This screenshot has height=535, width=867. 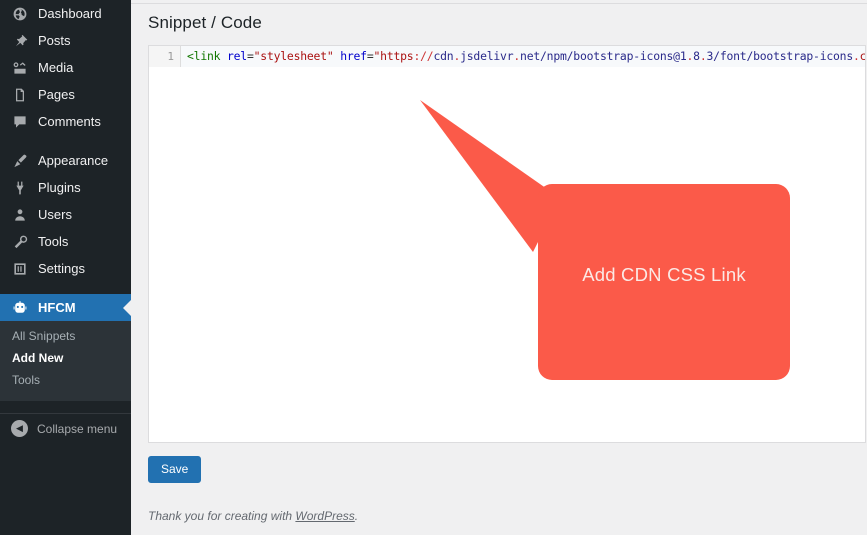 What do you see at coordinates (77, 428) in the screenshot?
I see `collapse-menu-label: Collapse menu` at bounding box center [77, 428].